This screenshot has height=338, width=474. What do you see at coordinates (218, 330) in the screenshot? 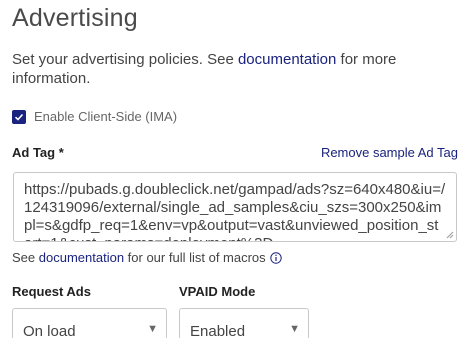
I see `vpaid-mode-selected-value: Enabled` at bounding box center [218, 330].